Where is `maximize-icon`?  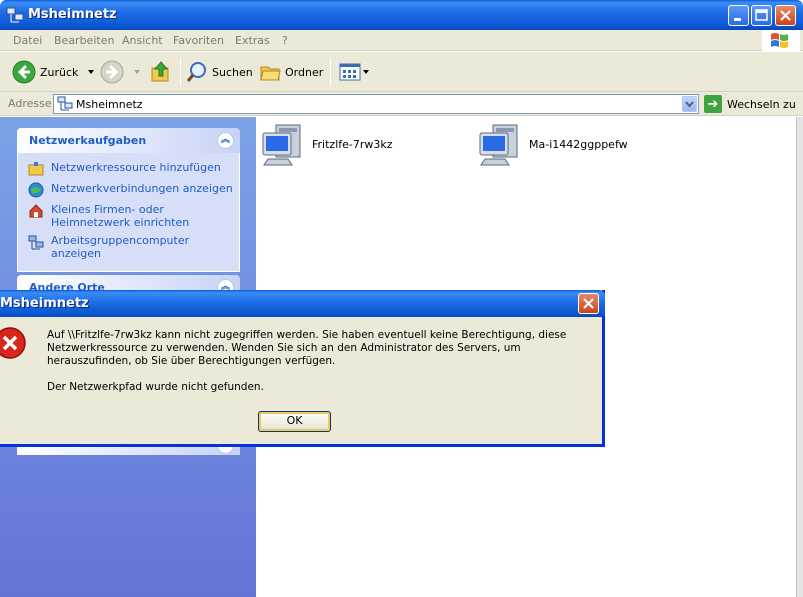
maximize-icon is located at coordinates (761, 15).